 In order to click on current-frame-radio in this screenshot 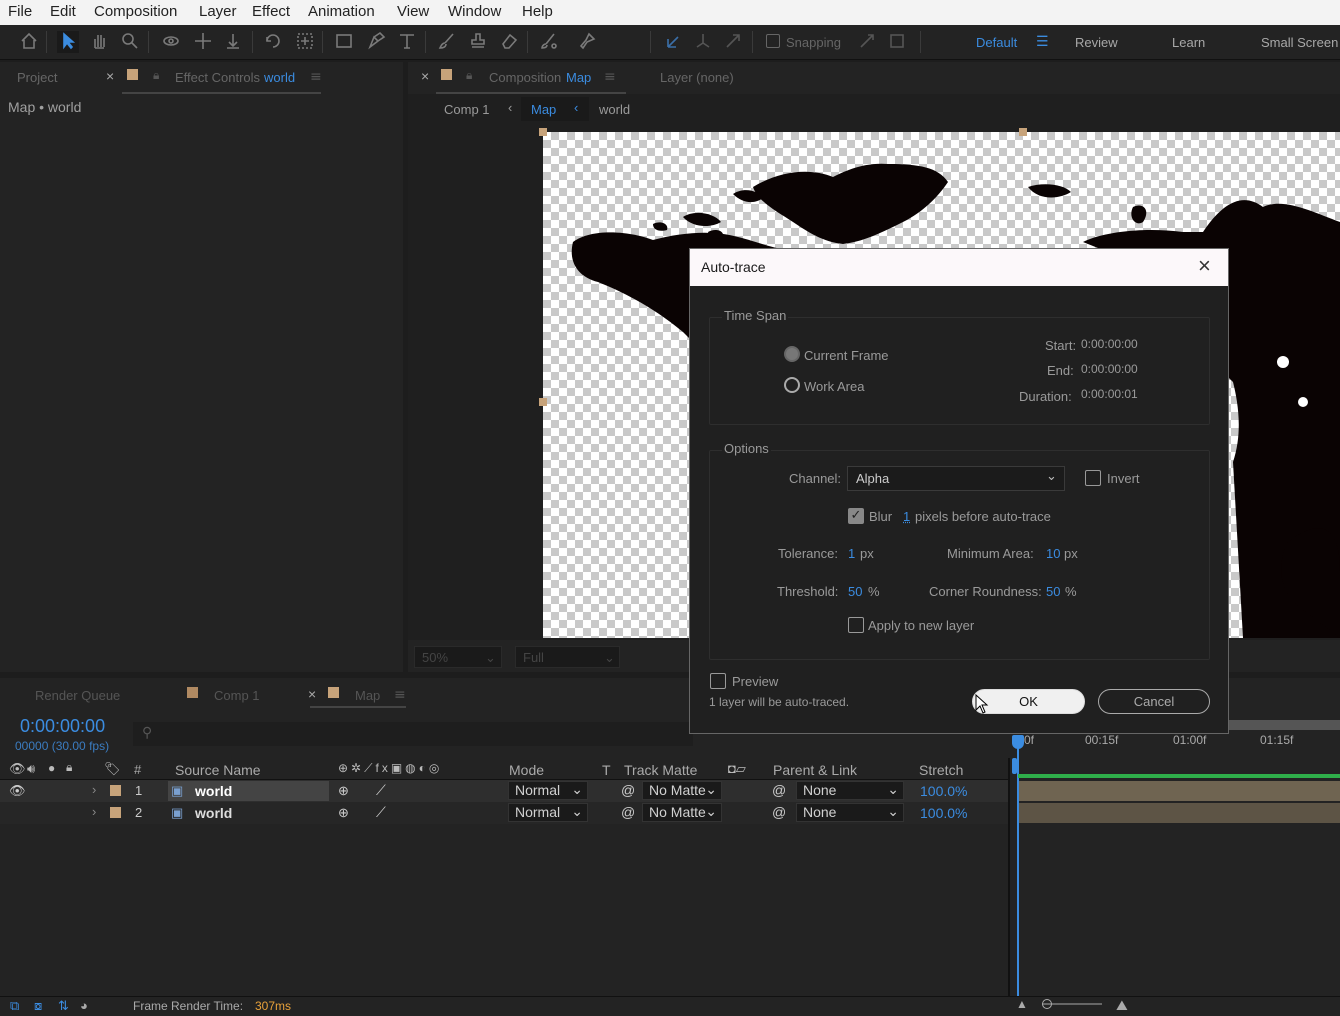, I will do `click(792, 354)`.